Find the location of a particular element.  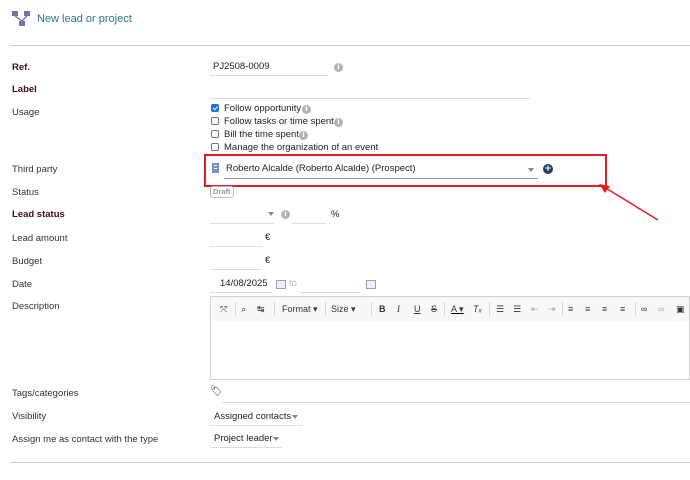

remove-format-icon: Tₓ is located at coordinates (477, 309).